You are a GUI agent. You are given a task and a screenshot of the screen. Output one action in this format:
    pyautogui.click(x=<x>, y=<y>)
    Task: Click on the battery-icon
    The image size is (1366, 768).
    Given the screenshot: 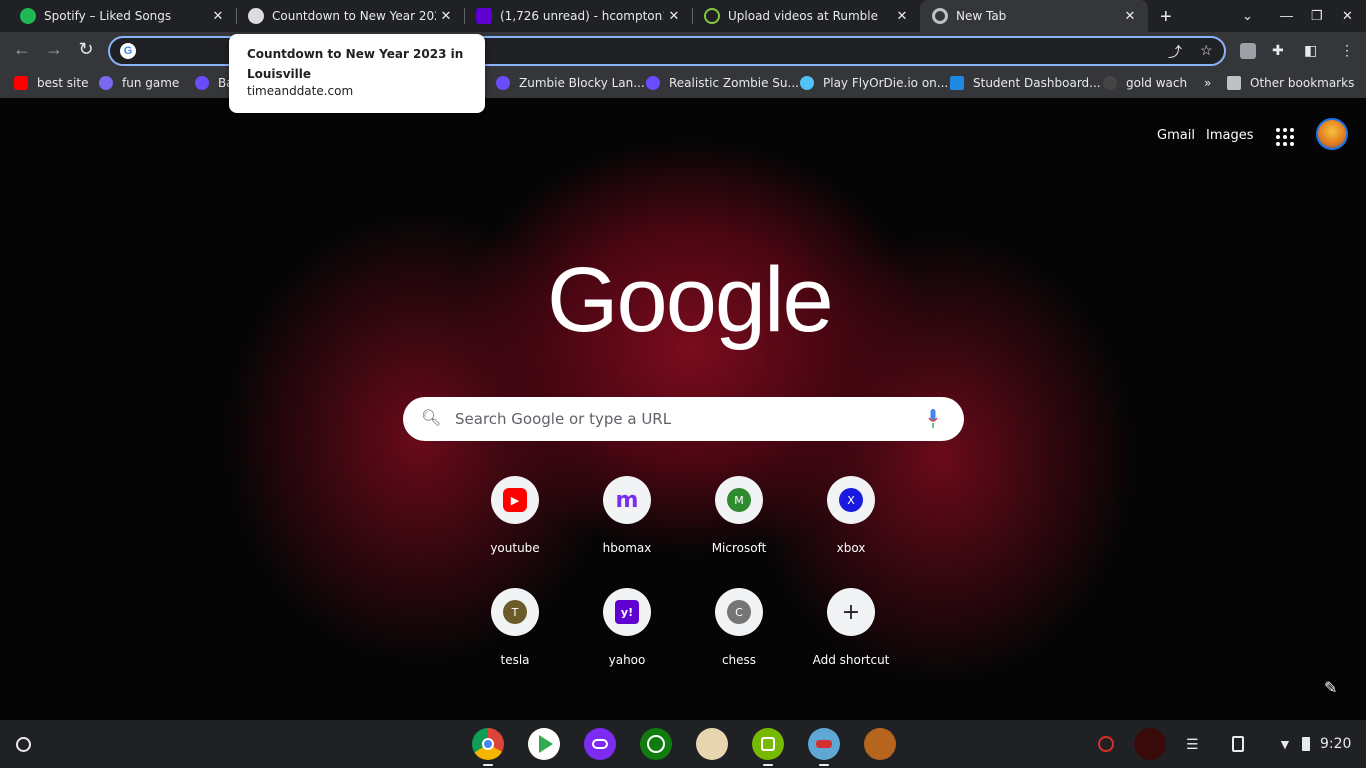 What is the action you would take?
    pyautogui.click(x=1306, y=744)
    